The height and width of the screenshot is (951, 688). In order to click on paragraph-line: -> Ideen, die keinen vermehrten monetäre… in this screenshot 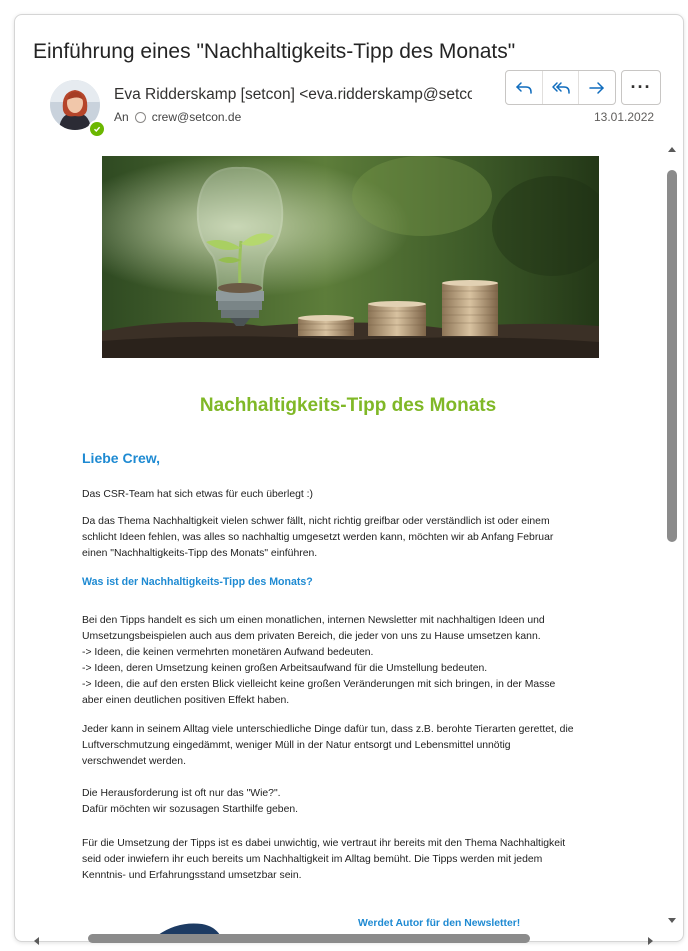, I will do `click(228, 652)`.